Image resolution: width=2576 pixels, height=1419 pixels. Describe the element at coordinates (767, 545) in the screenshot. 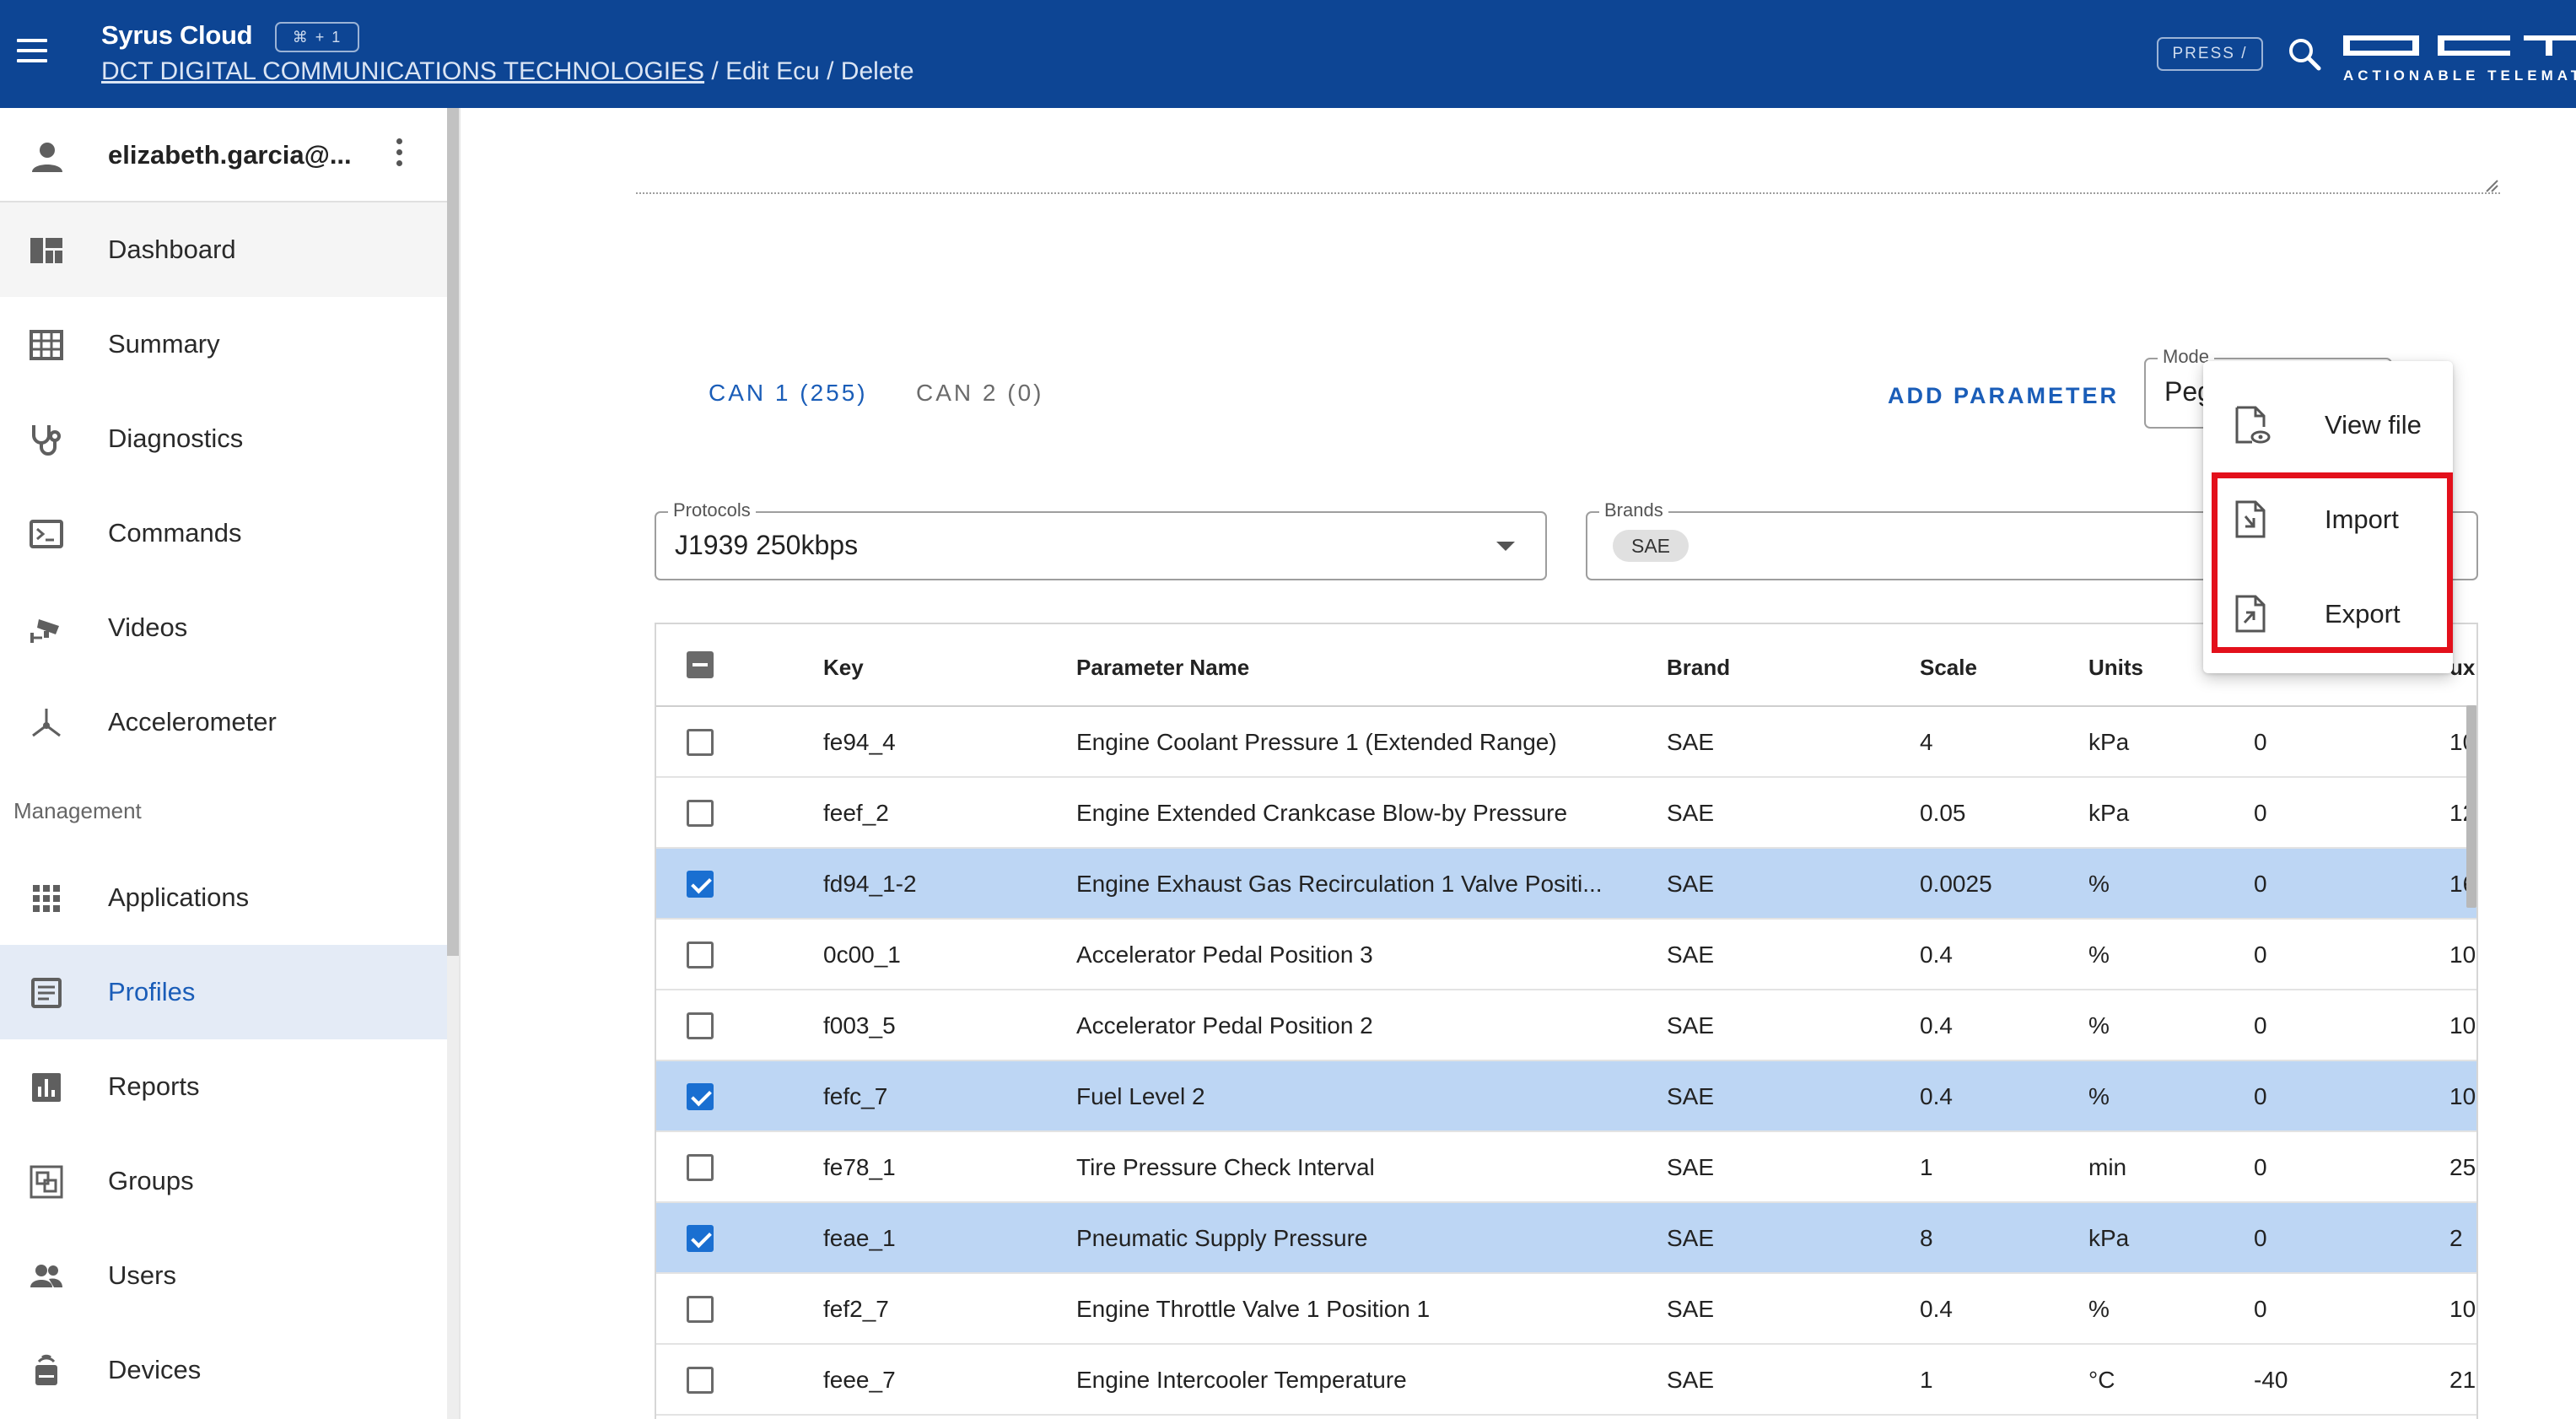

I see `protocols-value: J1939 250kbps` at that location.